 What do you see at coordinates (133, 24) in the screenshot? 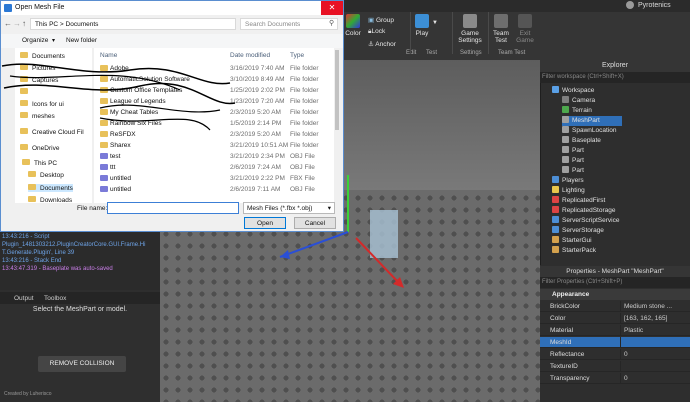
I see `address-bar: This PC > Documents` at bounding box center [133, 24].